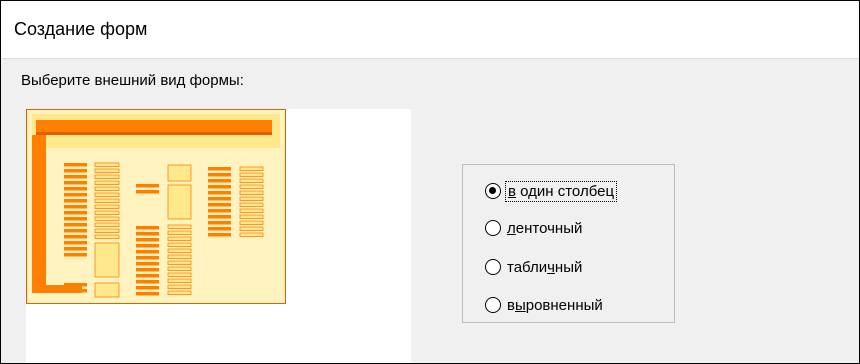 Image resolution: width=860 pixels, height=364 pixels. What do you see at coordinates (493, 267) in the screenshot?
I see `radio-datasheet` at bounding box center [493, 267].